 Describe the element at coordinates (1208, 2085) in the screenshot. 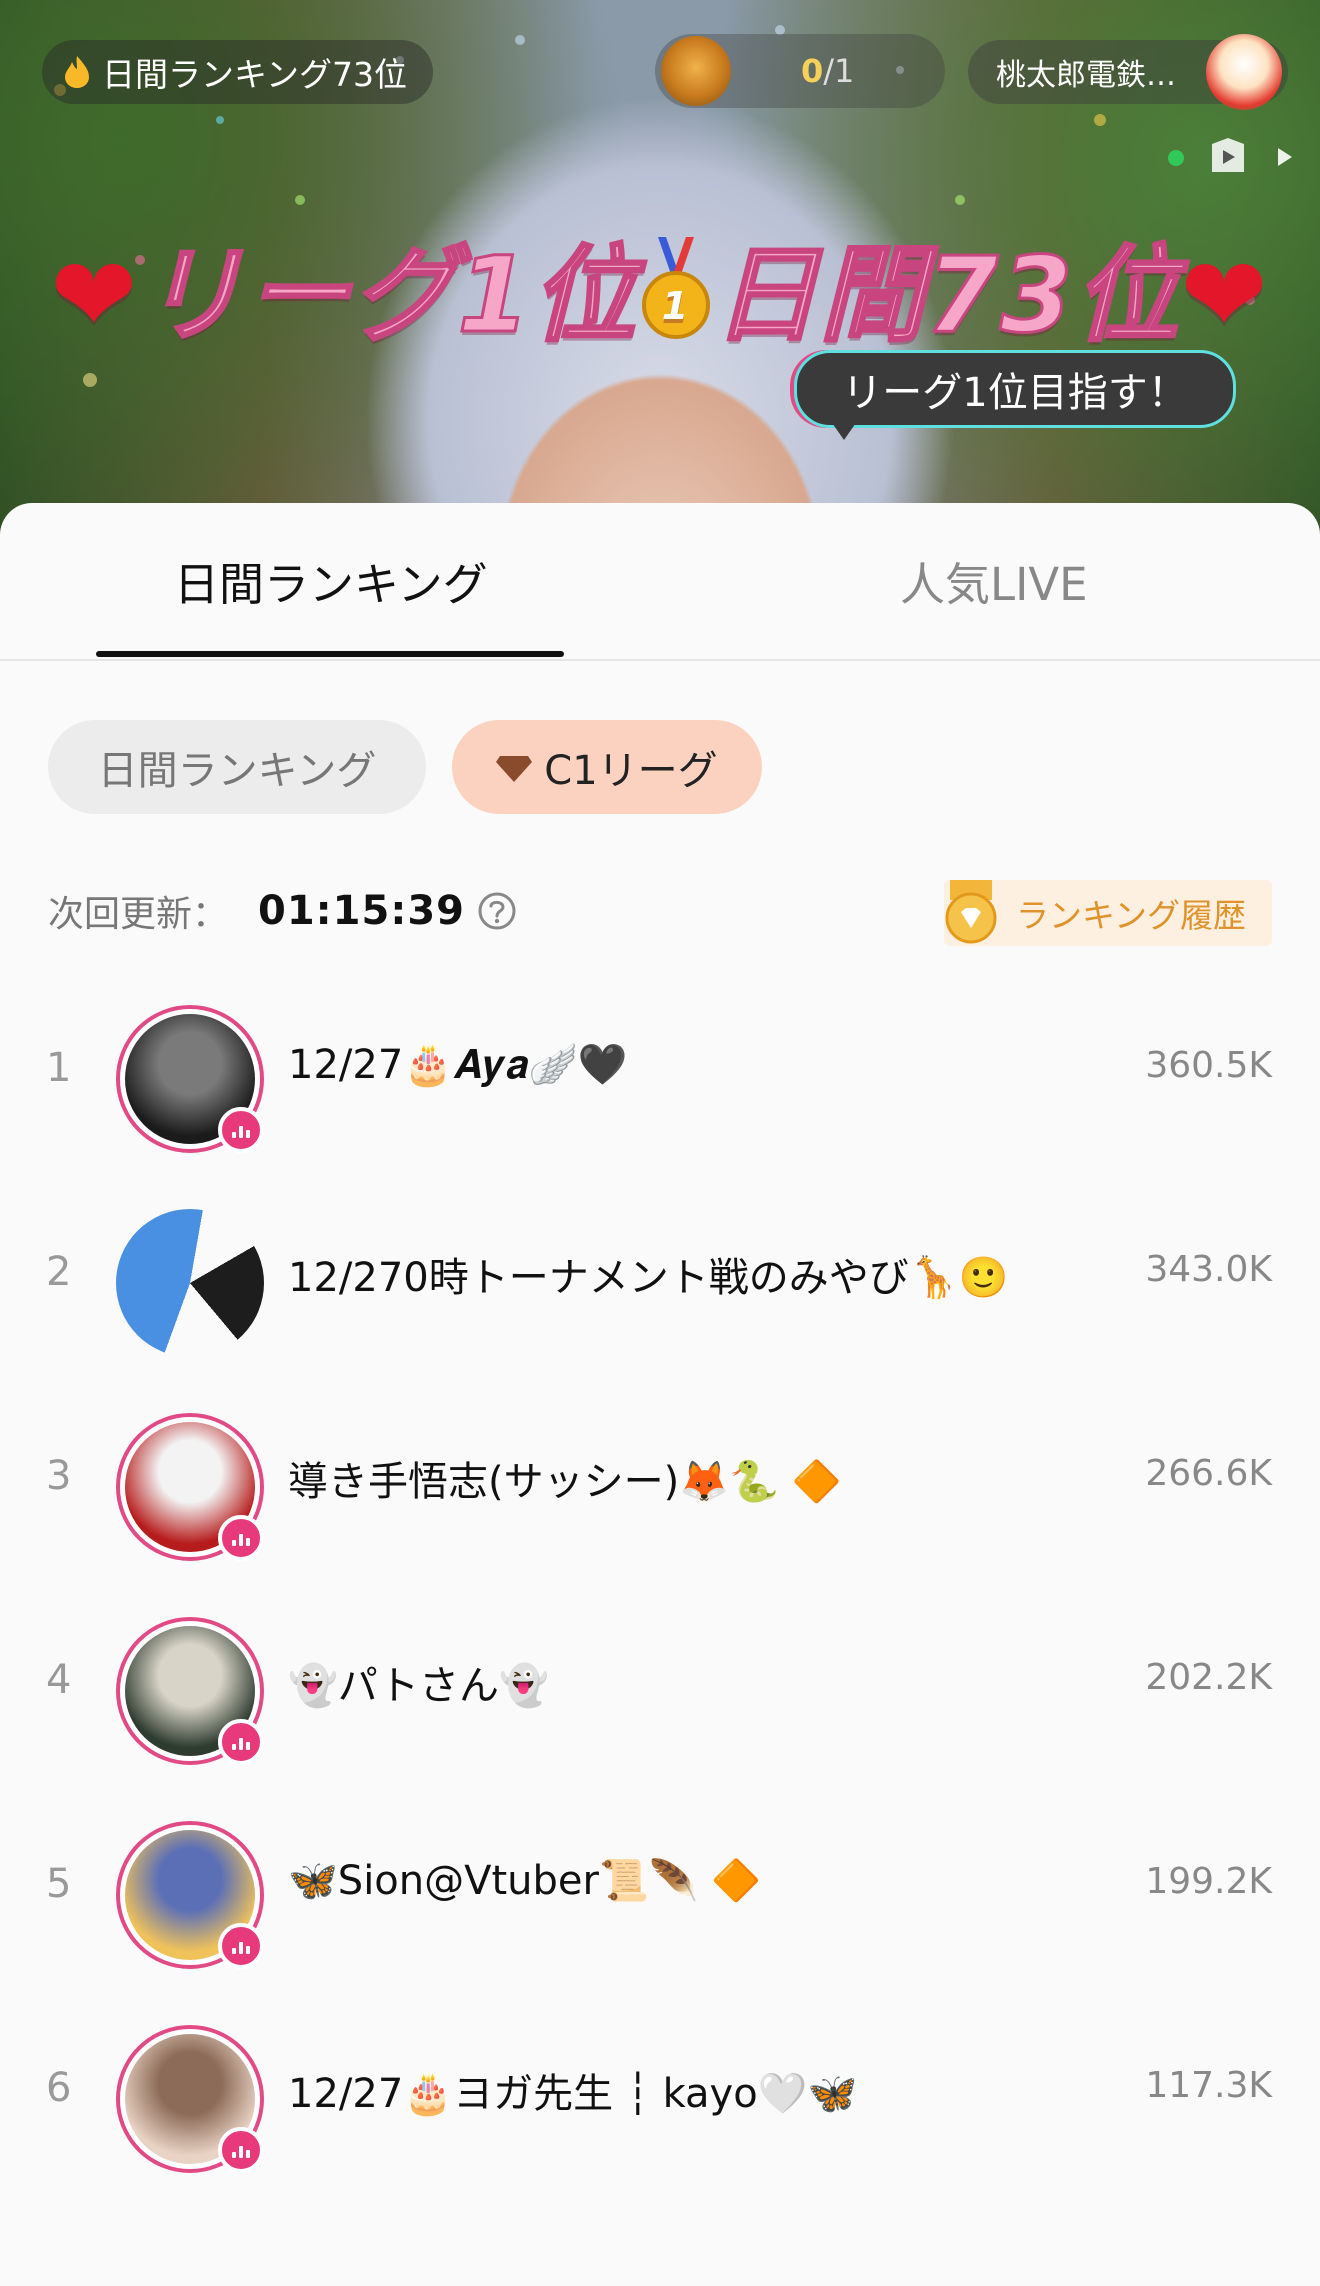

I see `streamer-score: 117.3K` at that location.